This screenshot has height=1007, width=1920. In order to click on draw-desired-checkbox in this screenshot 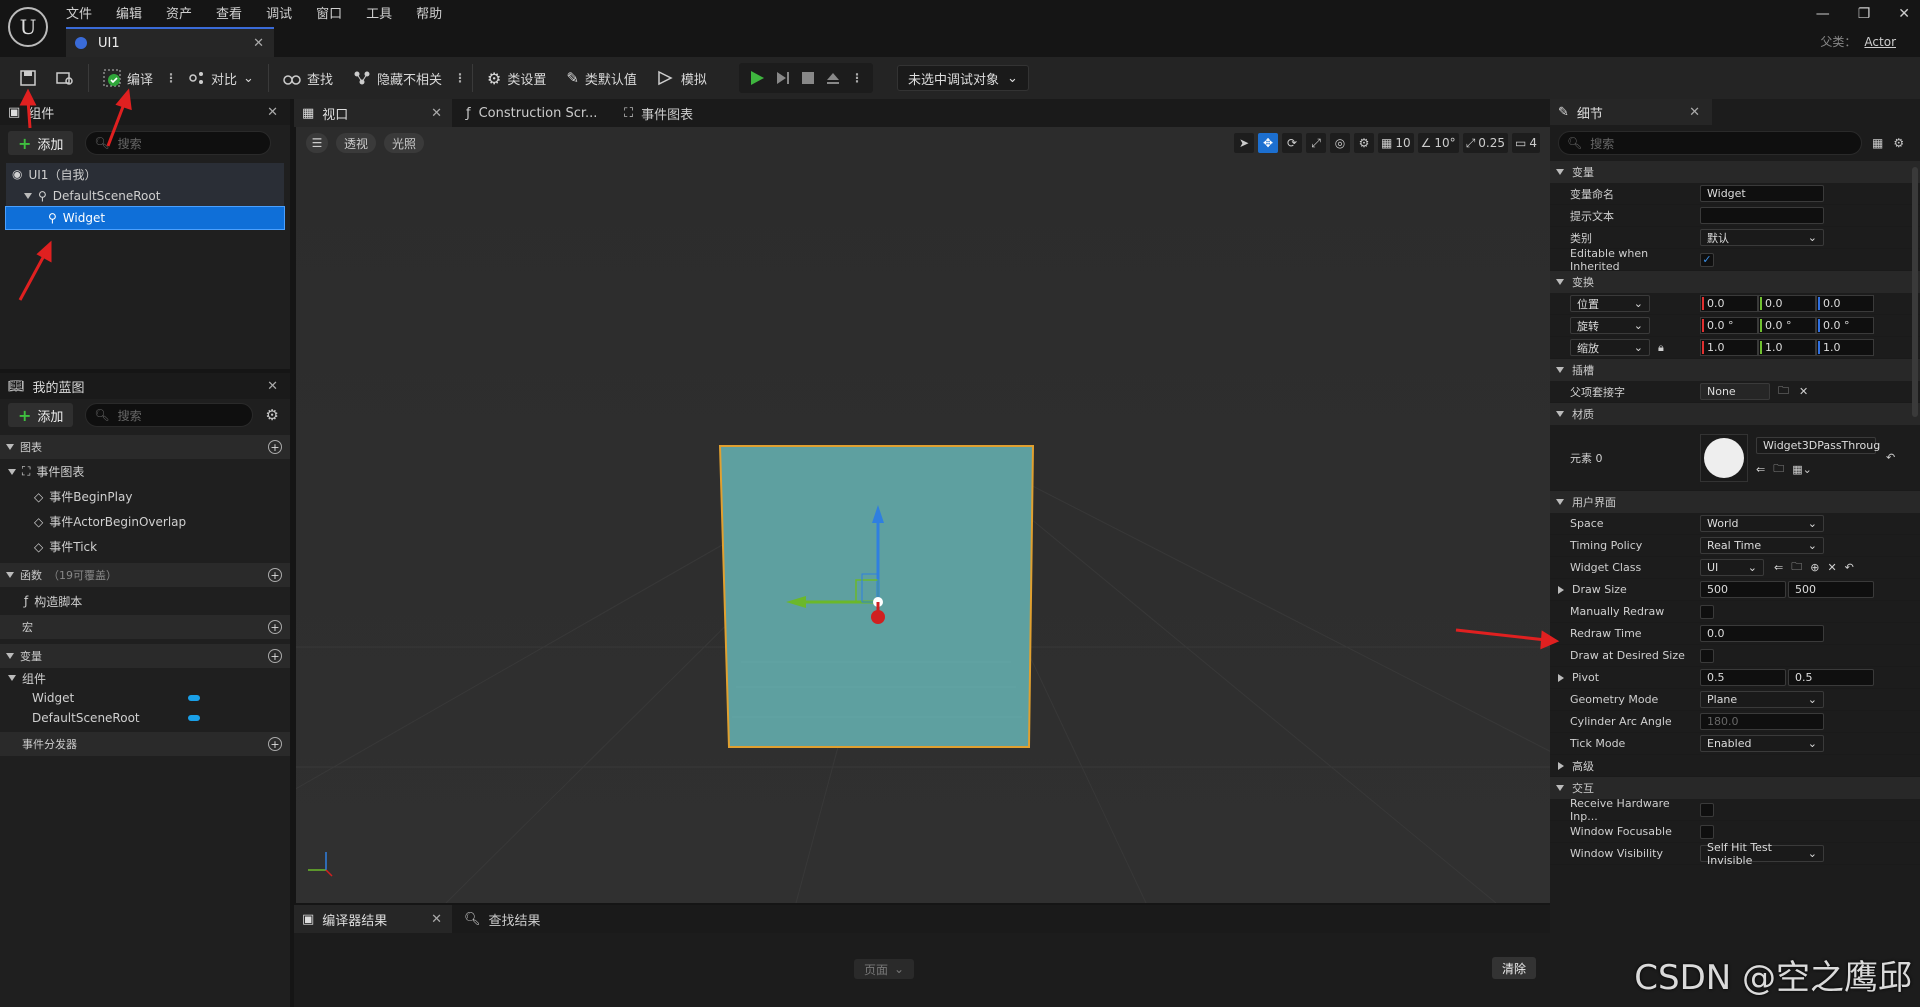, I will do `click(1707, 655)`.